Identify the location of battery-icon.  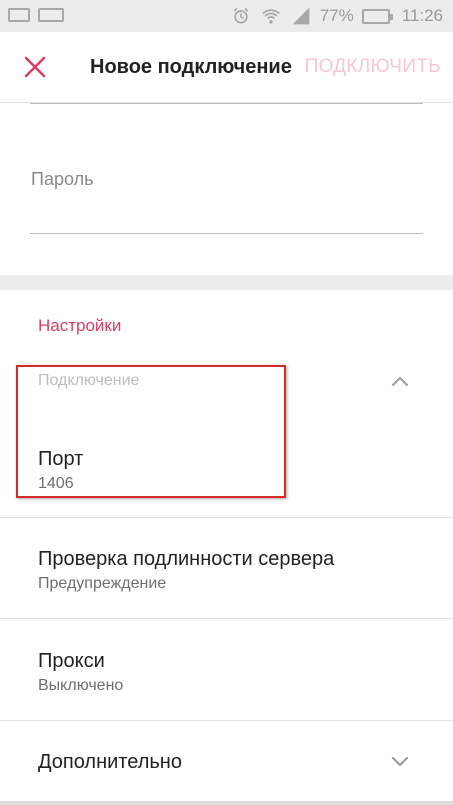
(377, 16).